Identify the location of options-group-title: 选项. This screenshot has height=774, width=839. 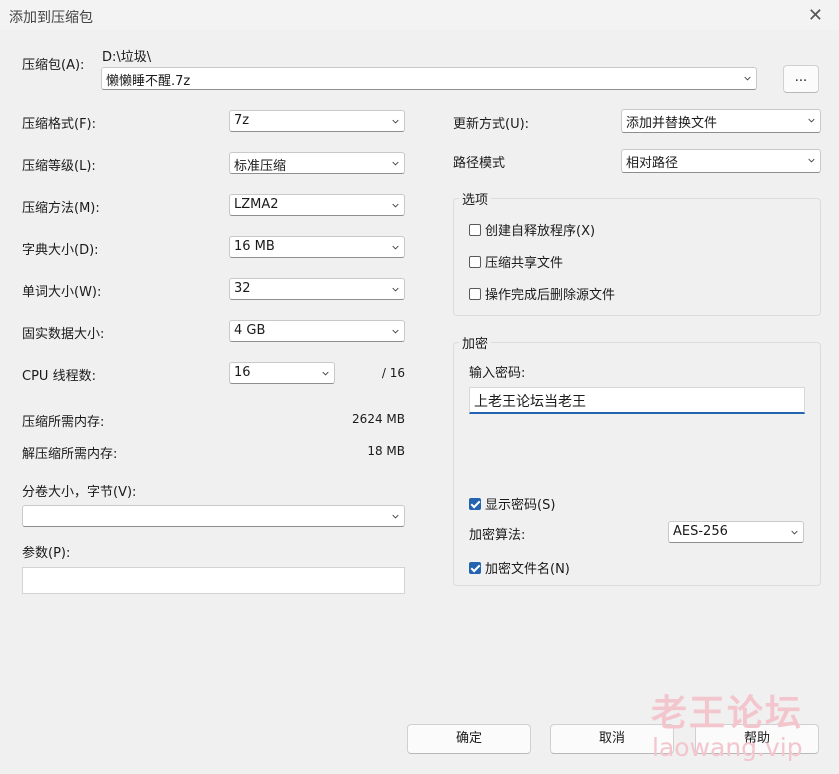
(475, 198).